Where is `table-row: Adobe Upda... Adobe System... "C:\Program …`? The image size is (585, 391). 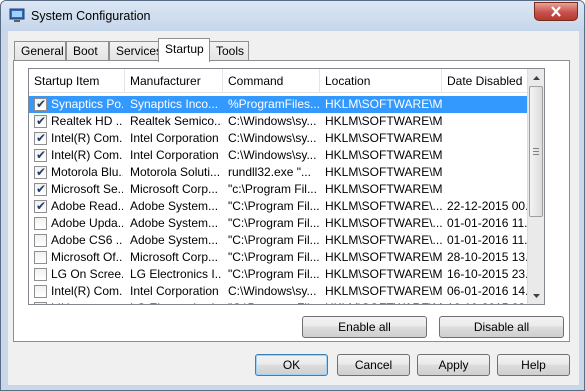 table-row: Adobe Upda... Adobe System... "C:\Program … is located at coordinates (286, 223).